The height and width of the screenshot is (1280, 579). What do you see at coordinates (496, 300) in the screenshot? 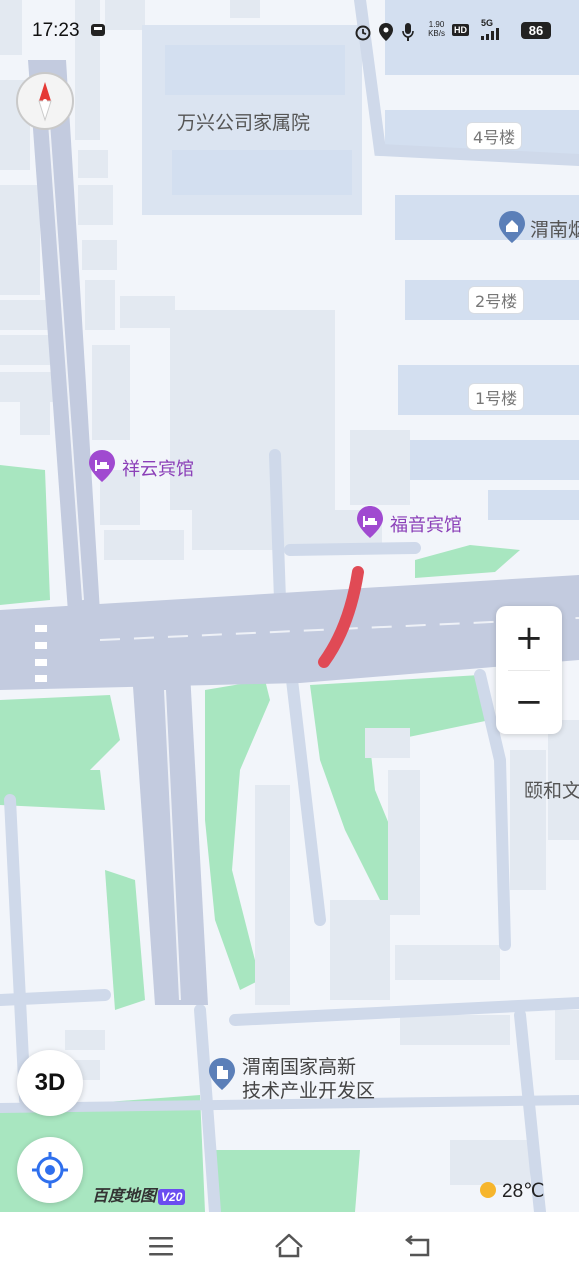
I see `building-label-2: 2号楼` at bounding box center [496, 300].